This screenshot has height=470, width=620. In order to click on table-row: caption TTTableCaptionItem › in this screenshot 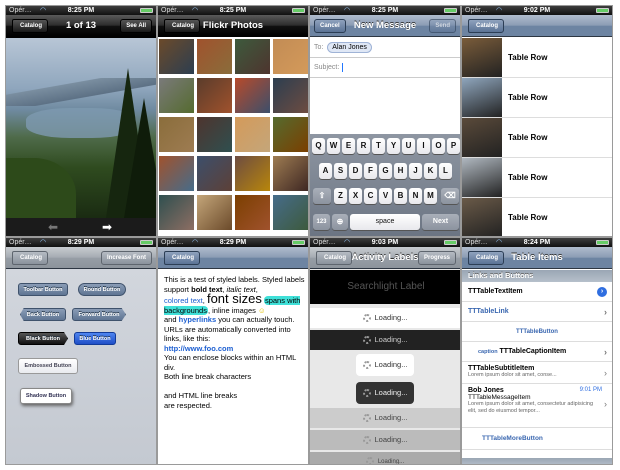, I will do `click(537, 352)`.